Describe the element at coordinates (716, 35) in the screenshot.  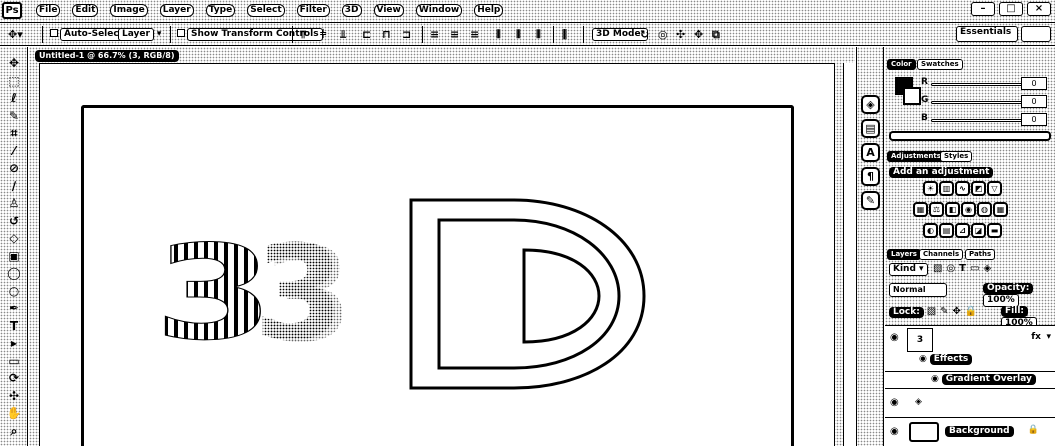
I see `3d-scale-icon: ⧉` at that location.